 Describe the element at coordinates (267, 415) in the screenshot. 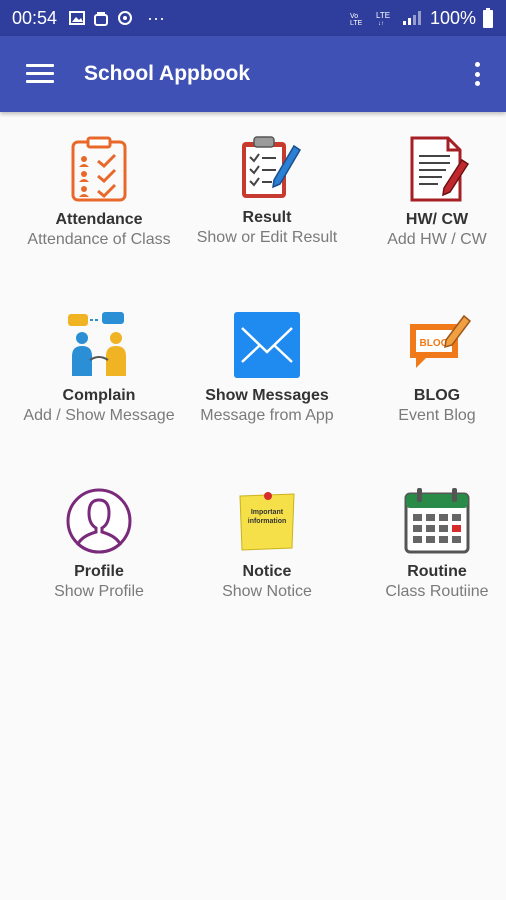

I see `tile-subtitle: Message from App` at that location.